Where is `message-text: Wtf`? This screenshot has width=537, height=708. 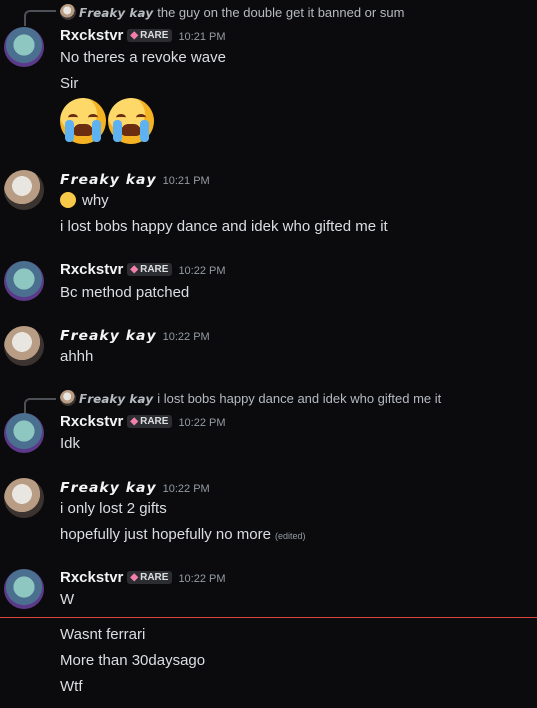 message-text: Wtf is located at coordinates (71, 686).